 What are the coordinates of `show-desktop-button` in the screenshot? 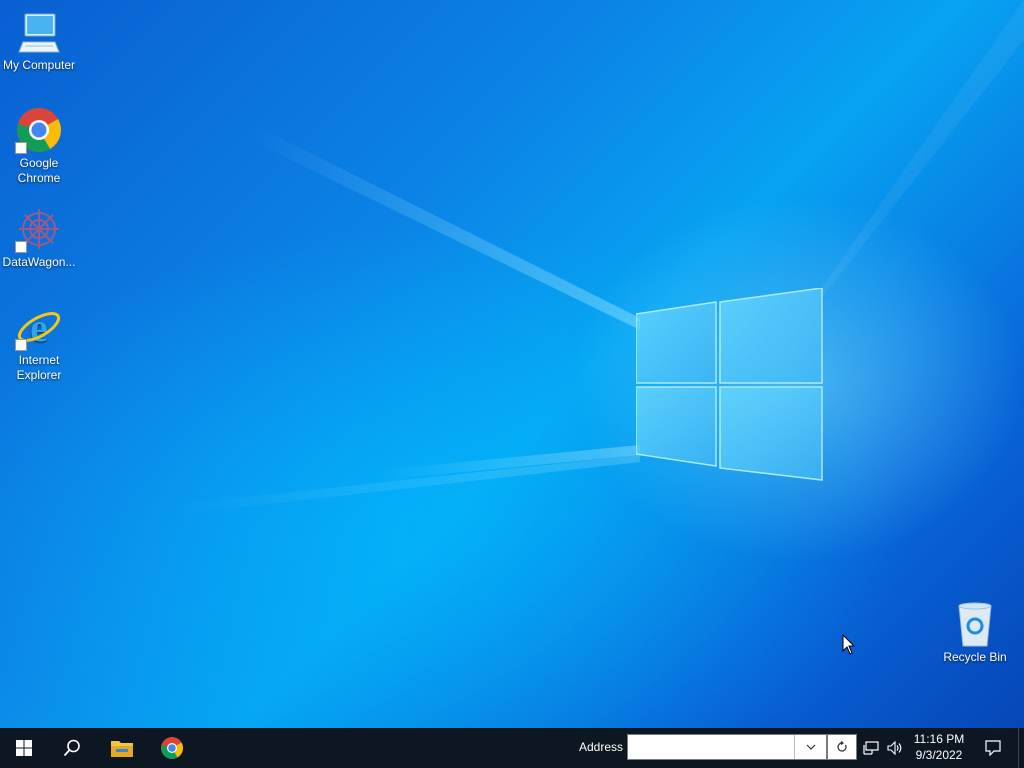 It's located at (1021, 748).